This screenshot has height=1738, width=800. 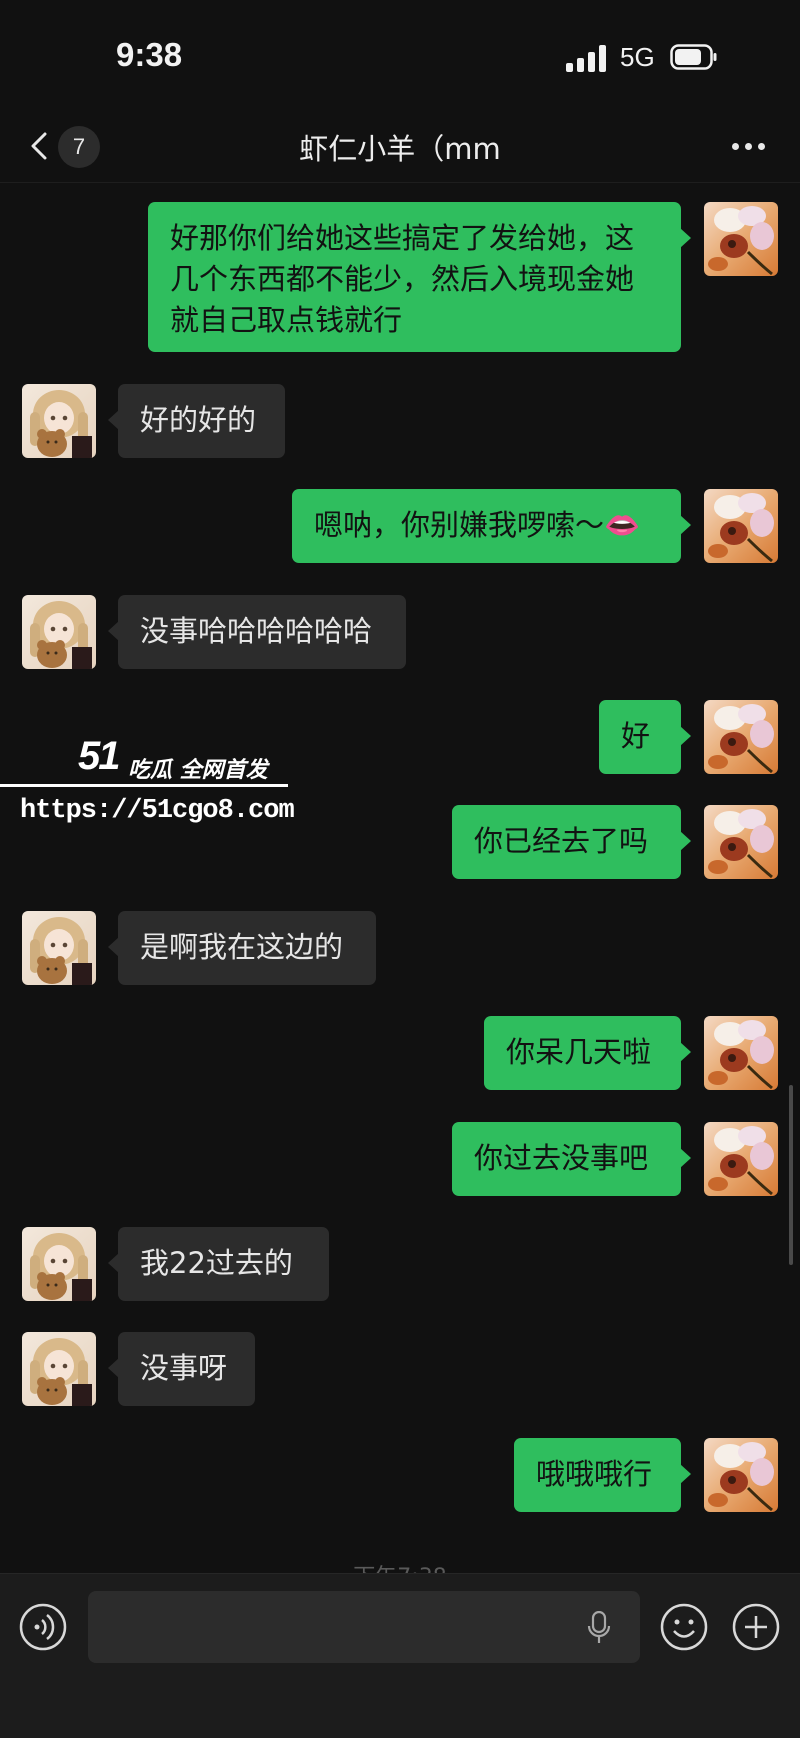 What do you see at coordinates (99, 756) in the screenshot?
I see `watermark-logo: 51` at bounding box center [99, 756].